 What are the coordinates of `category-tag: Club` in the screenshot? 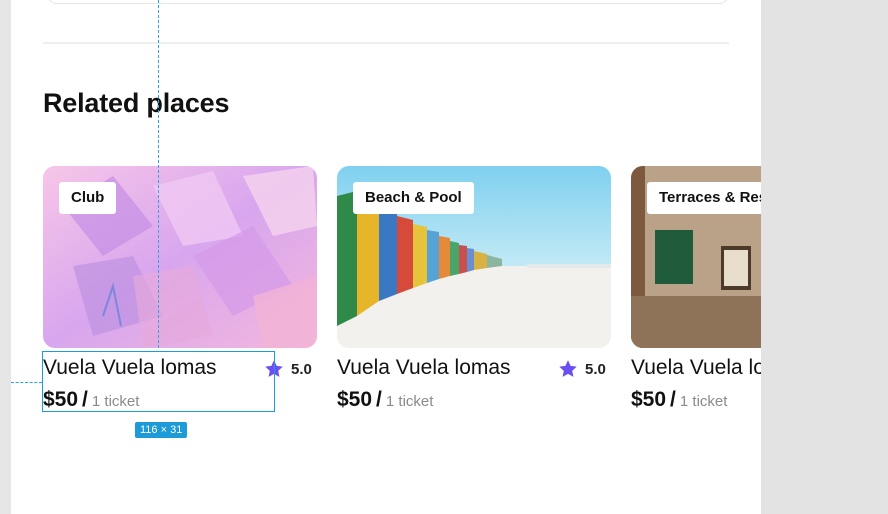 It's located at (88, 198).